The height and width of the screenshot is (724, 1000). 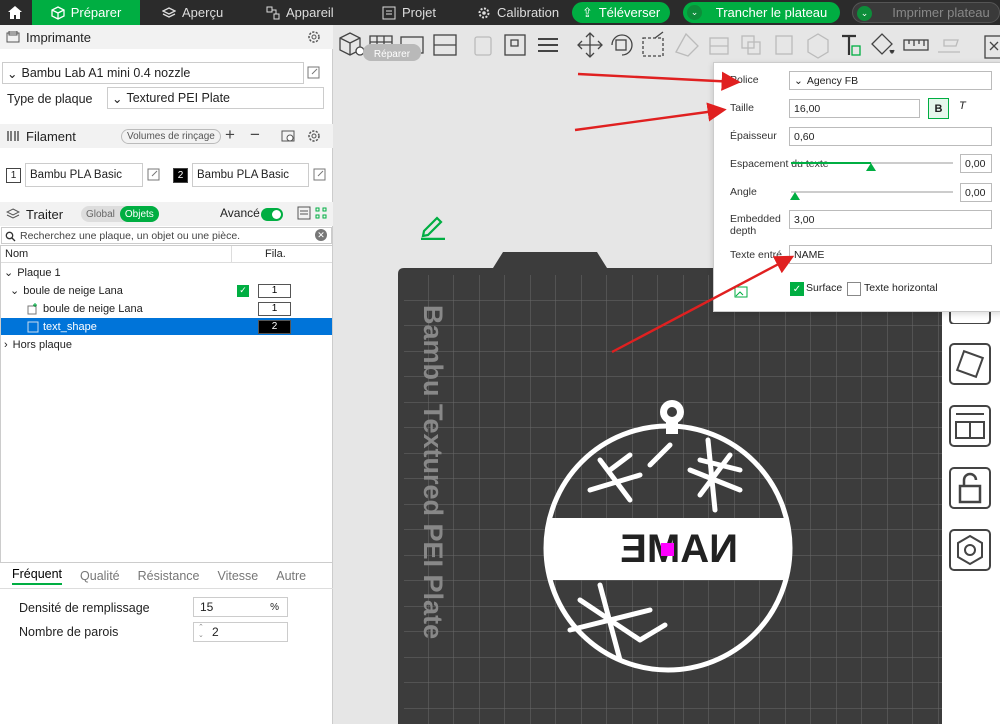 I want to click on plate-settings-icon, so click(x=515, y=45).